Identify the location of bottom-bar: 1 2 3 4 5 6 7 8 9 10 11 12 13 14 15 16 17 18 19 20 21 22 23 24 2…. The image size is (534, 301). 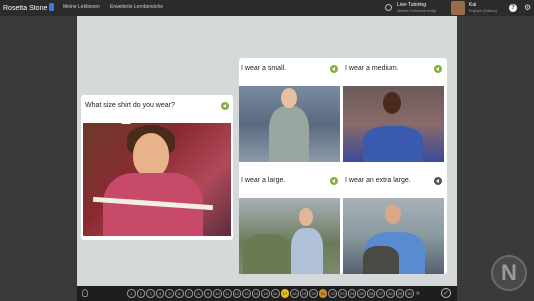
(267, 293).